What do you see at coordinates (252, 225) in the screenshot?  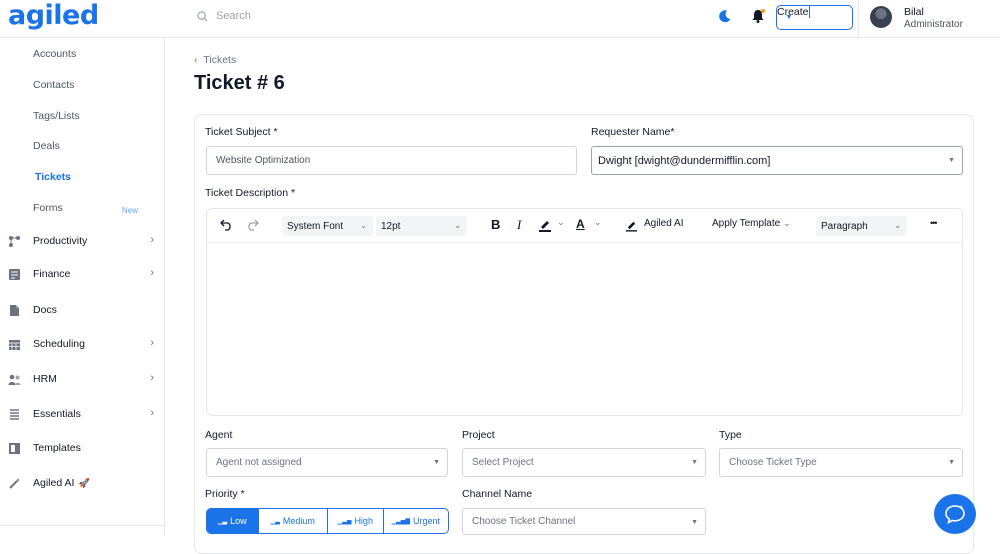 I see `redo-icon` at bounding box center [252, 225].